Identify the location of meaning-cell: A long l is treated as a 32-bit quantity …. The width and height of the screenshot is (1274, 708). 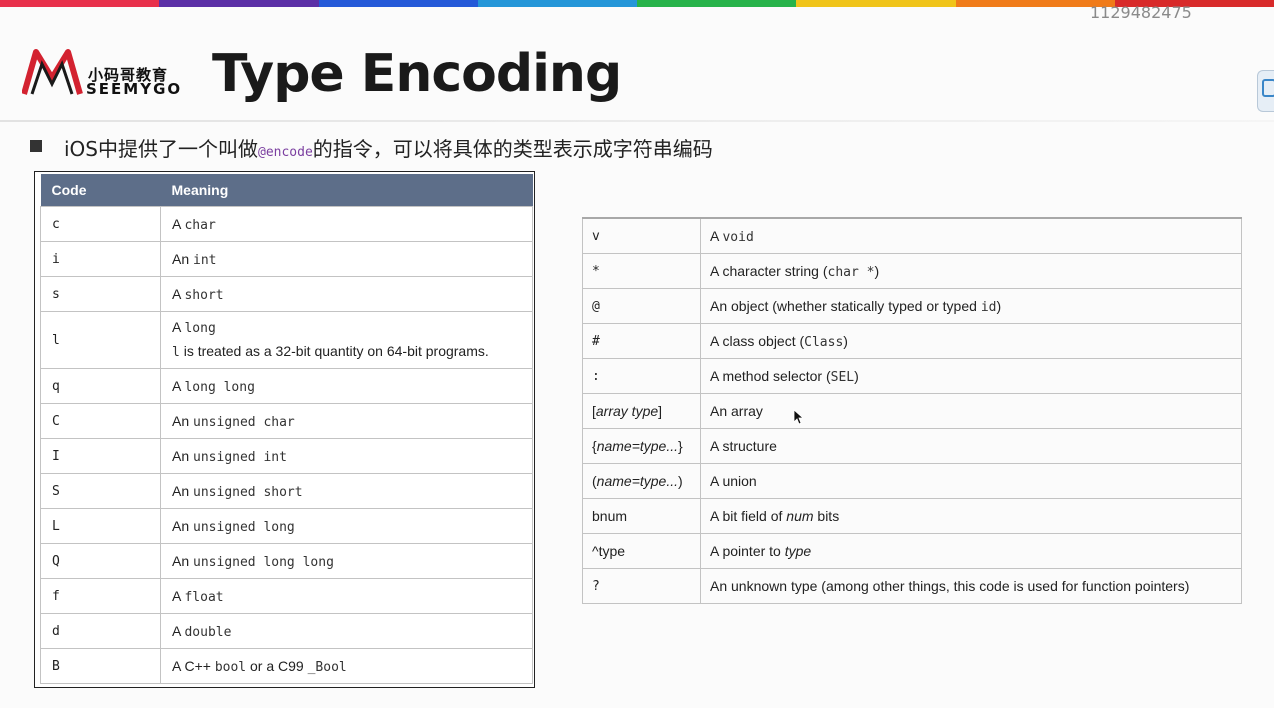
(346, 340).